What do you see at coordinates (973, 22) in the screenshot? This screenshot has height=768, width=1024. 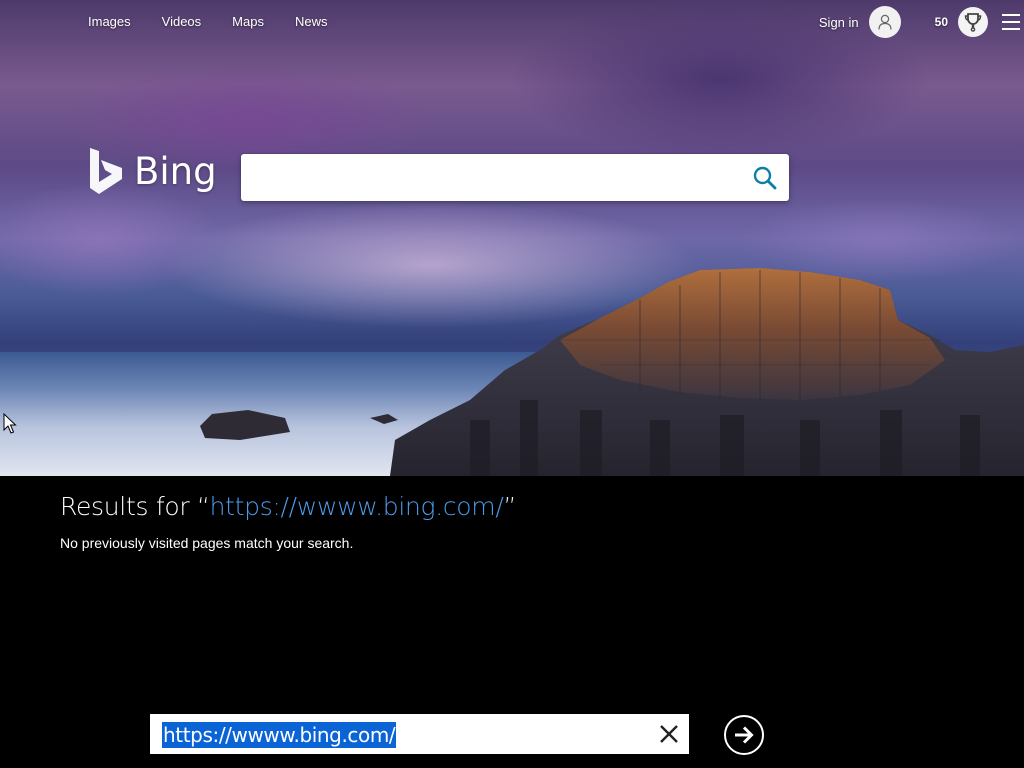 I see `rewards-trophy-icon` at bounding box center [973, 22].